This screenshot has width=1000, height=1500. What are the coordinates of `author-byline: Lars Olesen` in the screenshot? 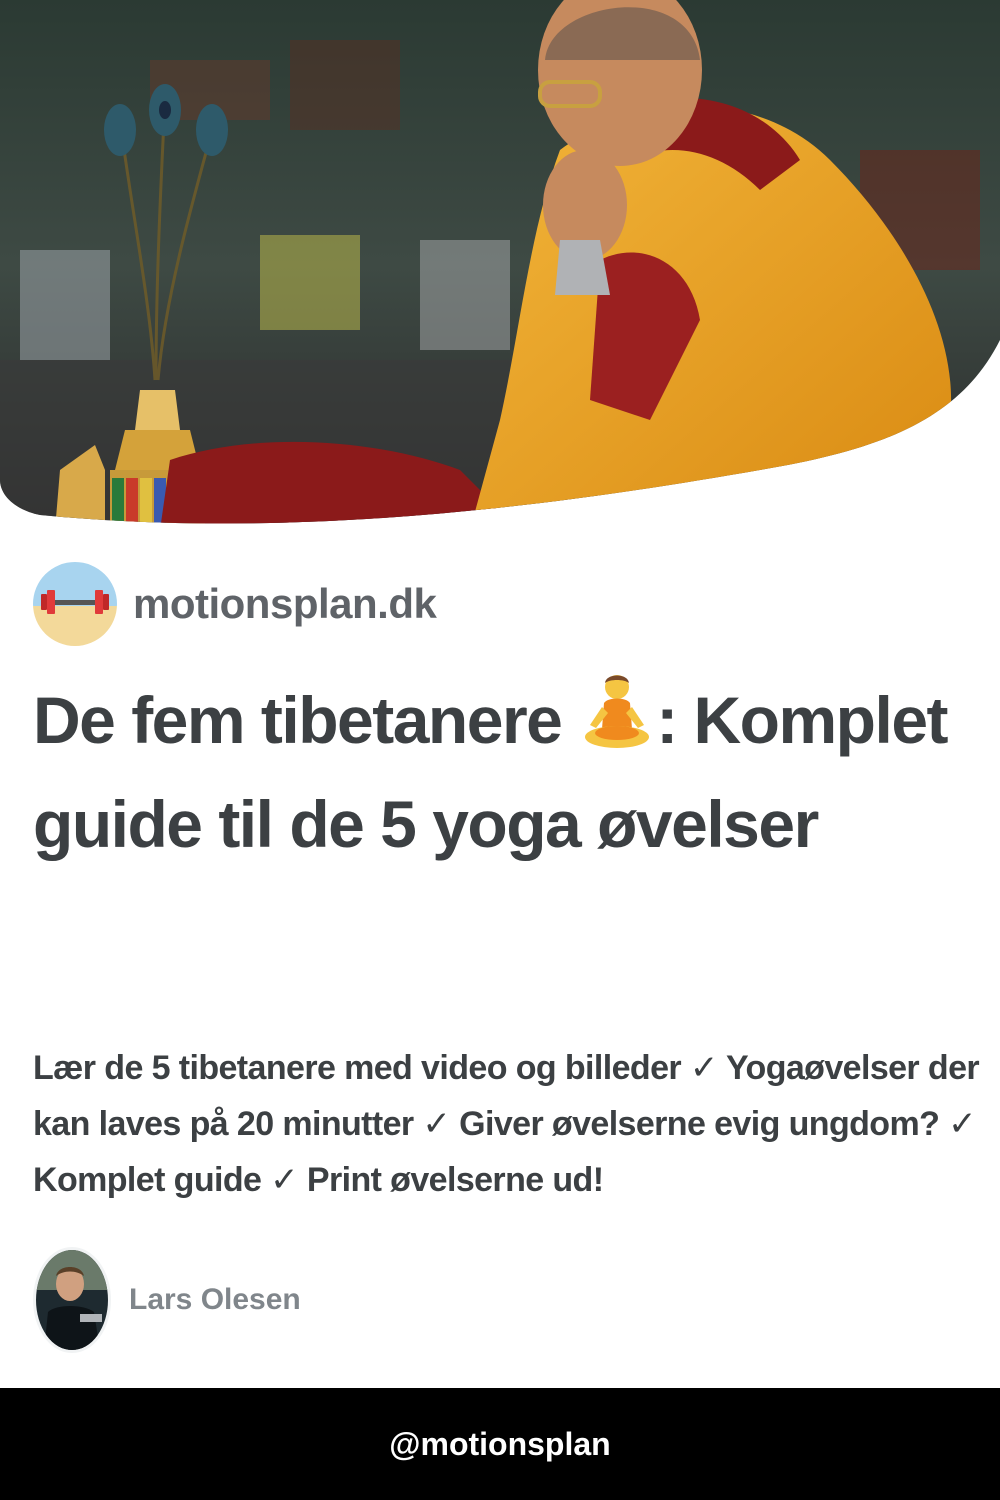 It's located at (167, 1300).